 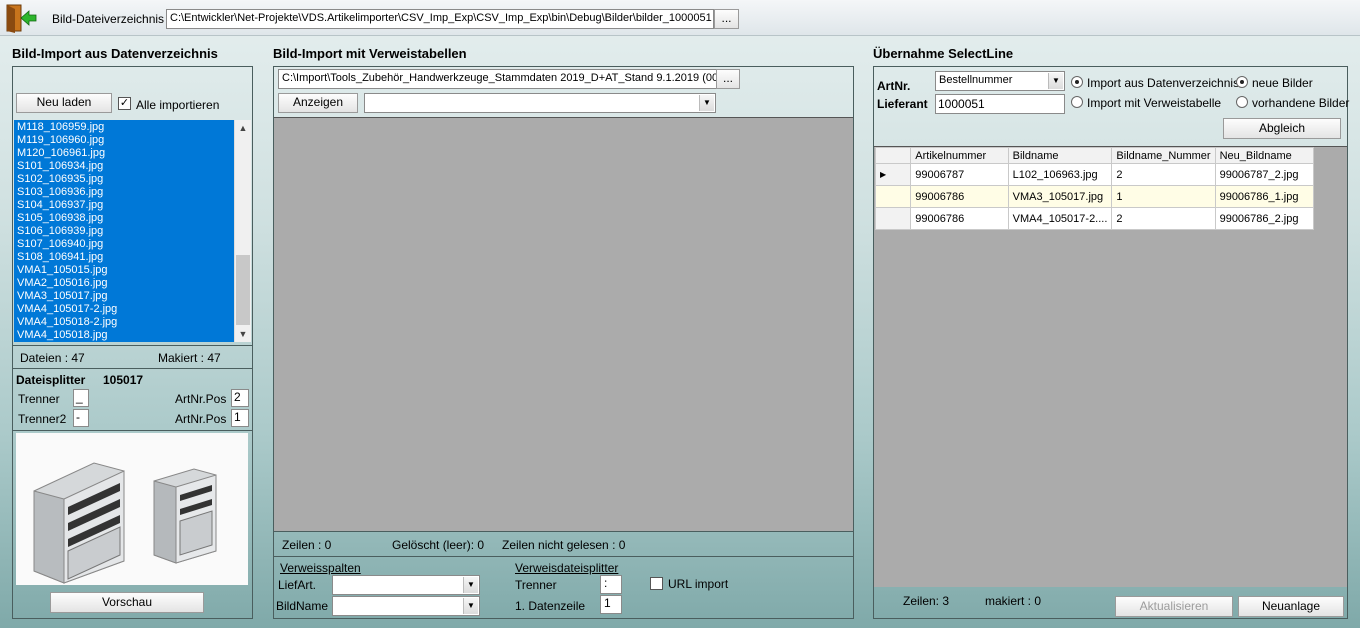 What do you see at coordinates (567, 568) in the screenshot?
I see `ref-splitter-title: Verweisdateisplitter` at bounding box center [567, 568].